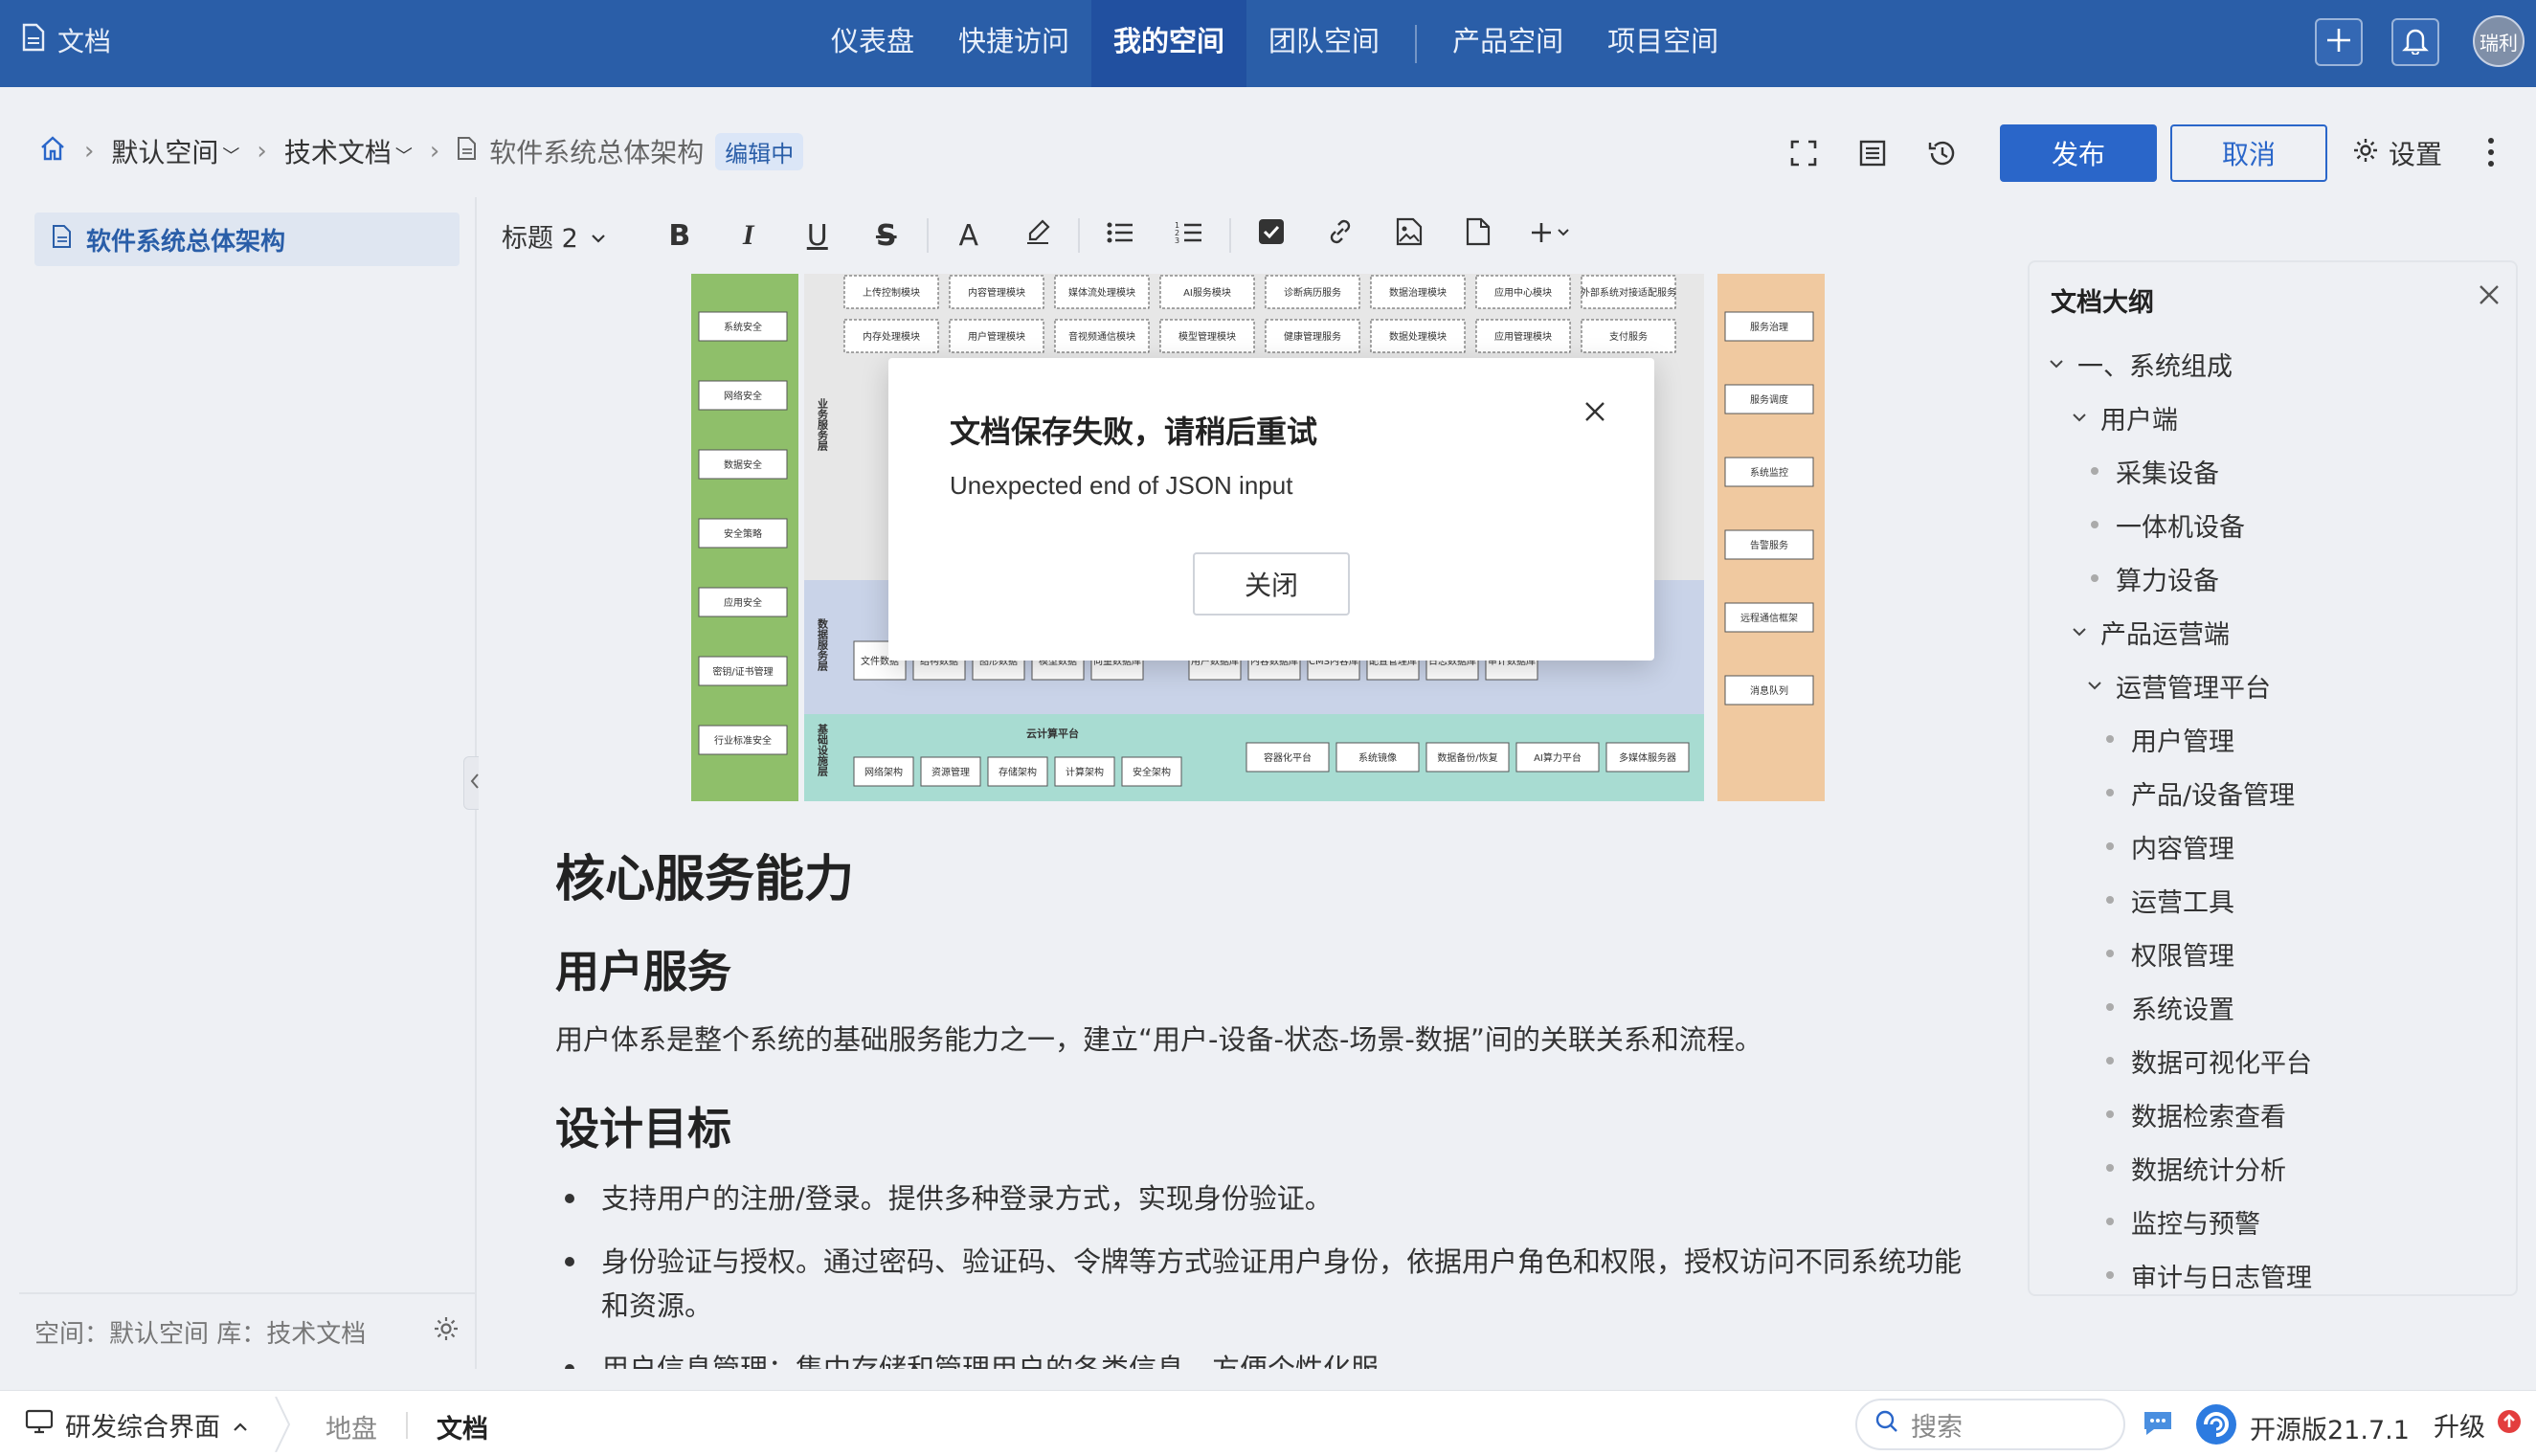 The width and height of the screenshot is (2536, 1456). Describe the element at coordinates (2274, 418) in the screenshot. I see `outline-item: 用户端` at that location.